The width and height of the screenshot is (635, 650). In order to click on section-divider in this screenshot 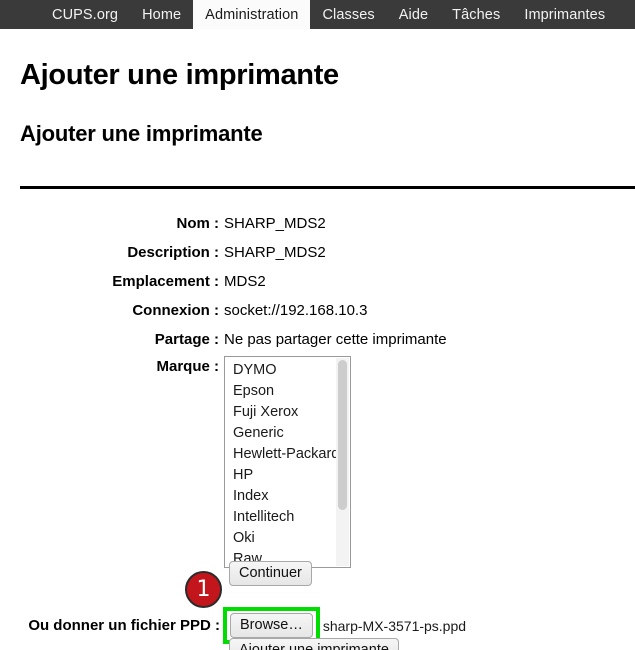, I will do `click(327, 187)`.